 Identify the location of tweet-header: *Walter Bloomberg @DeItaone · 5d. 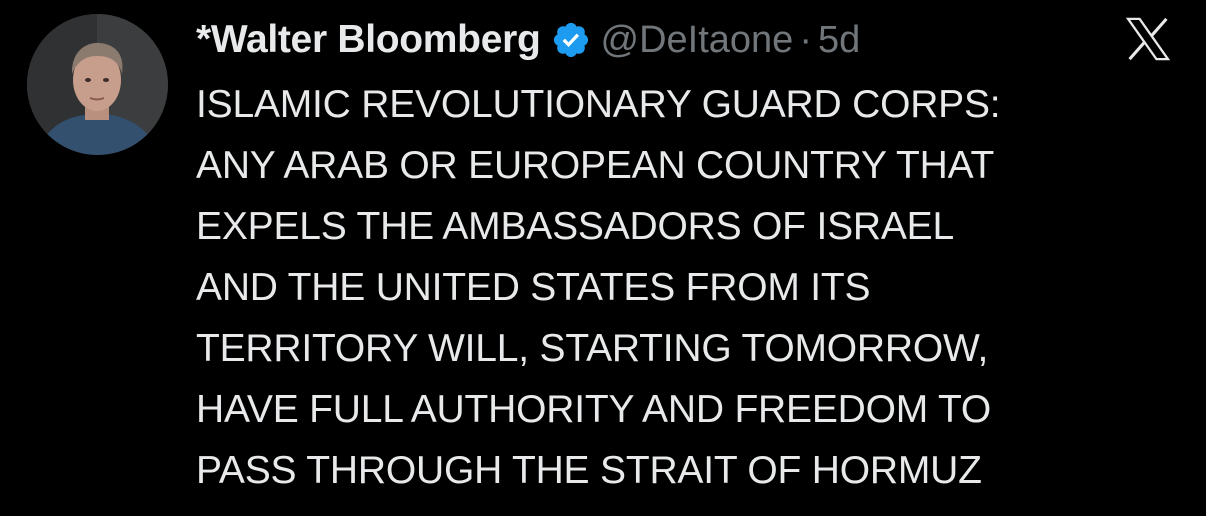
(528, 40).